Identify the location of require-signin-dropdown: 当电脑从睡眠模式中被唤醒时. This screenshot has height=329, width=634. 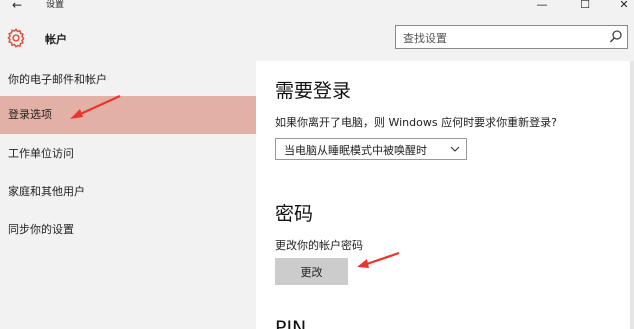
(371, 149).